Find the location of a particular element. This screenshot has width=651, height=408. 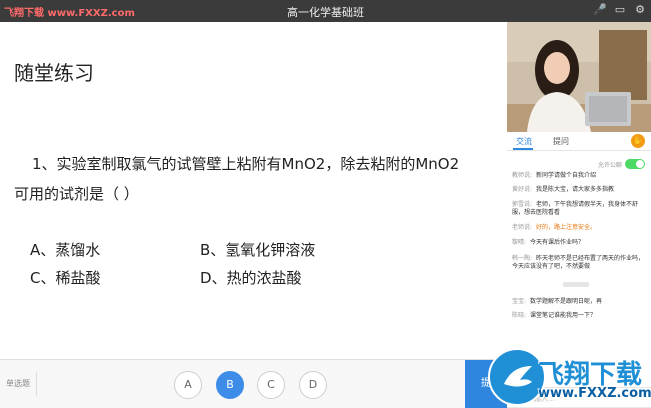

settings-icon: ⚙ is located at coordinates (640, 10).